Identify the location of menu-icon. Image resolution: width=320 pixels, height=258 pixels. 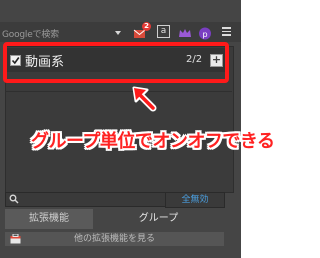
(226, 31).